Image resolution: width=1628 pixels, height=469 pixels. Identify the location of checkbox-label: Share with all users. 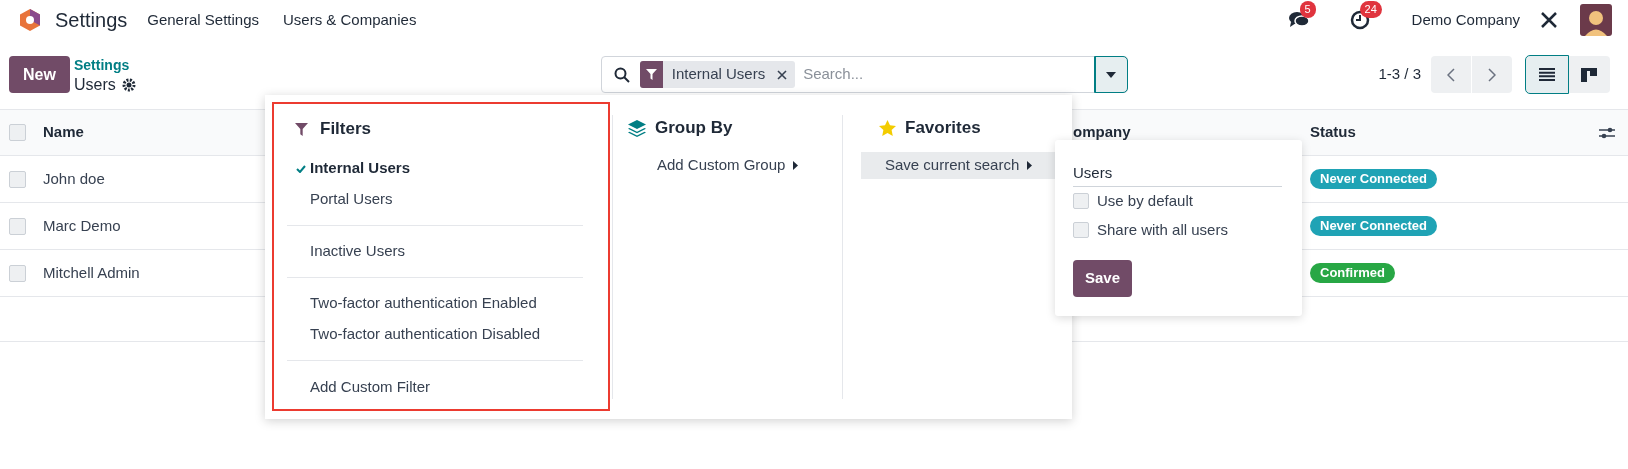
(1162, 229).